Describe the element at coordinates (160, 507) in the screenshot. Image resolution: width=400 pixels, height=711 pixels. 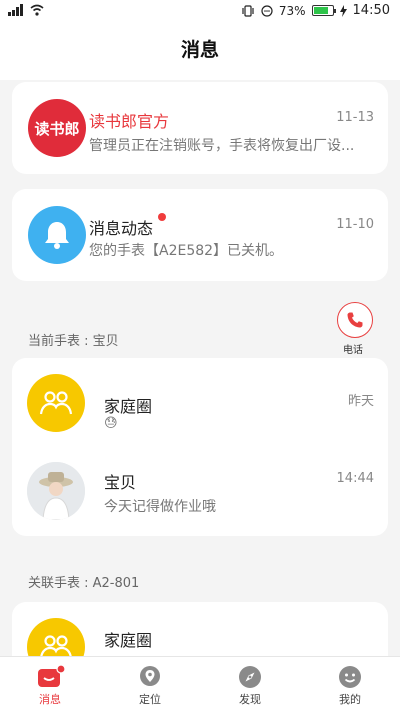
I see `baobei-preview: 今天记得做作业哦` at that location.